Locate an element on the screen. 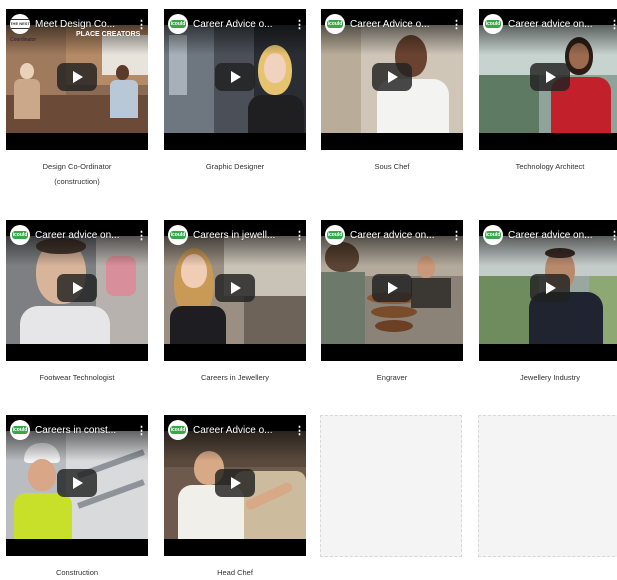 This screenshot has height=580, width=617. video-caption: Careers in Jewellery is located at coordinates (235, 377).